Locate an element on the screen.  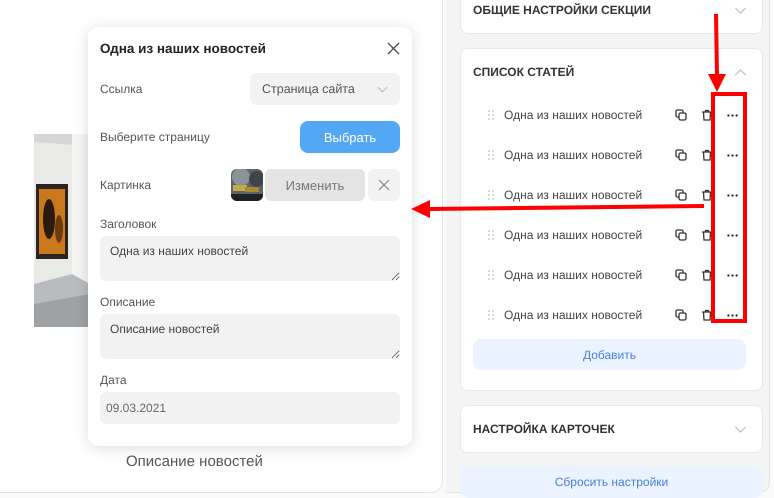
section-title: ОБЩИЕ НАСТРОЙКИ СЕКЦИИ is located at coordinates (562, 10).